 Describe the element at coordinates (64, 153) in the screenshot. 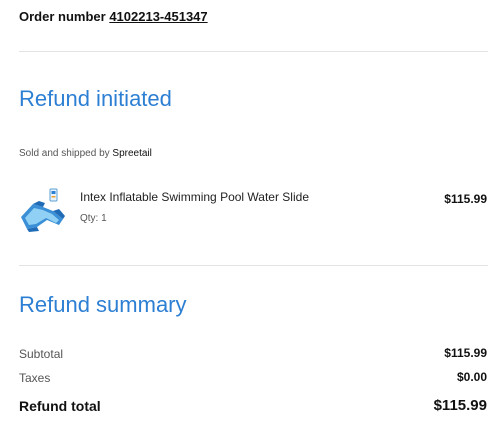

I see `sold-by-prefix: Sold and shipped by` at that location.